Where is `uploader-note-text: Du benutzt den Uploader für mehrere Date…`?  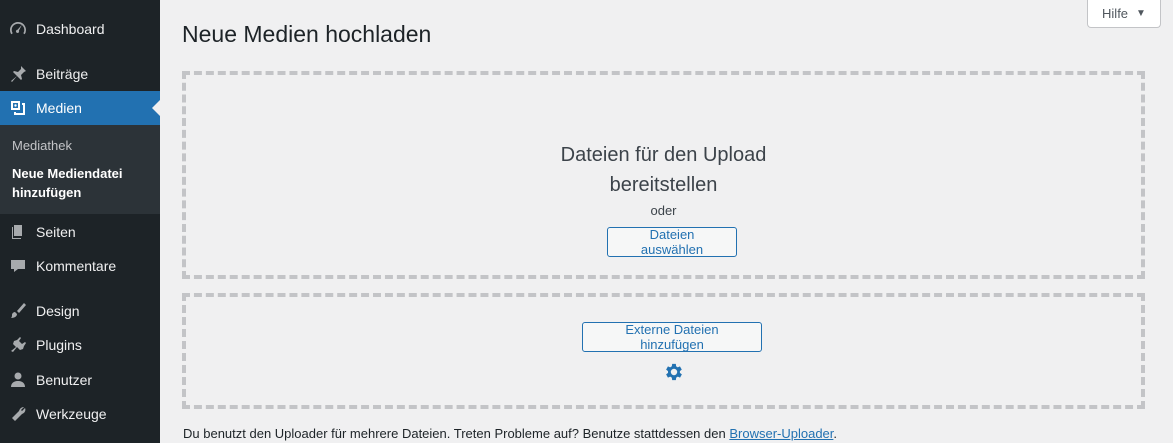
uploader-note-text: Du benutzt den Uploader für mehrere Date… is located at coordinates (456, 433).